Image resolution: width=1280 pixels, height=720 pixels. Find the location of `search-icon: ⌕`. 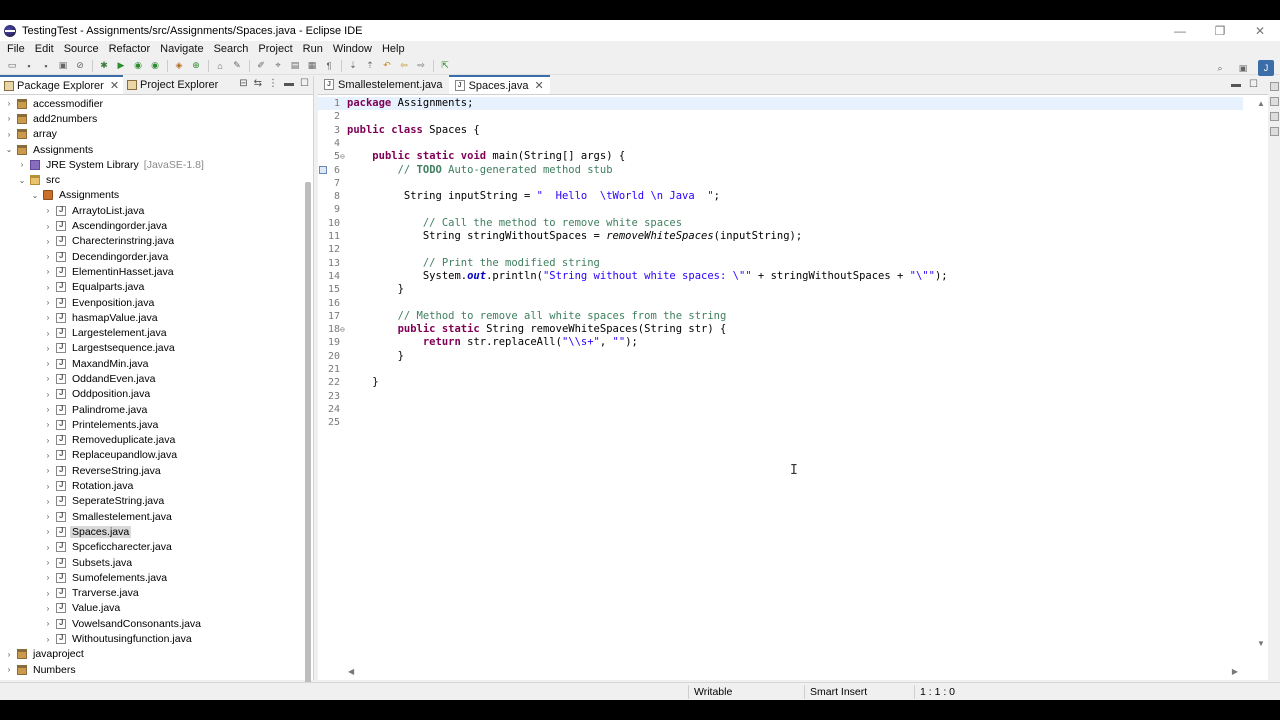

search-icon: ⌕ is located at coordinates (1220, 68).